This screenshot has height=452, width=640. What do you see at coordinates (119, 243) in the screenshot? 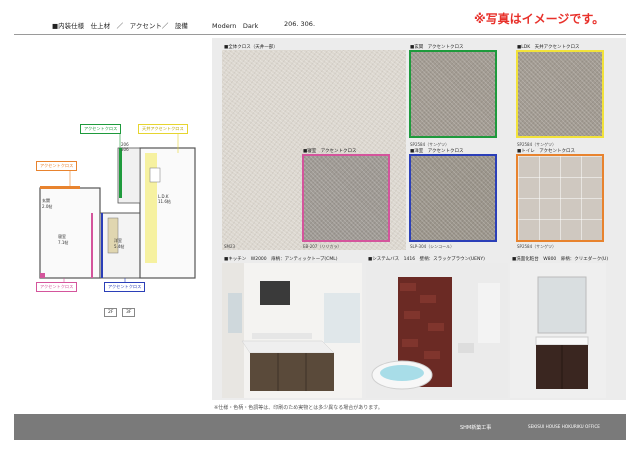
I see `plan-room-western: 洋室 5.4帖` at bounding box center [119, 243].